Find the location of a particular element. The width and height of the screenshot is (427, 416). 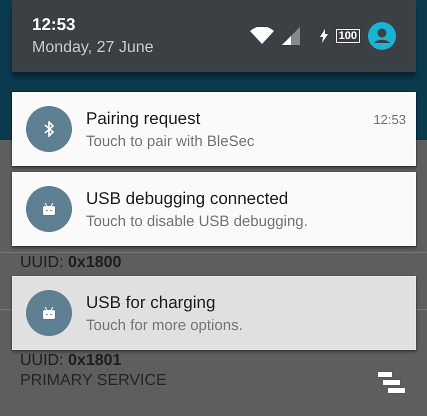

signal-icon is located at coordinates (291, 36).